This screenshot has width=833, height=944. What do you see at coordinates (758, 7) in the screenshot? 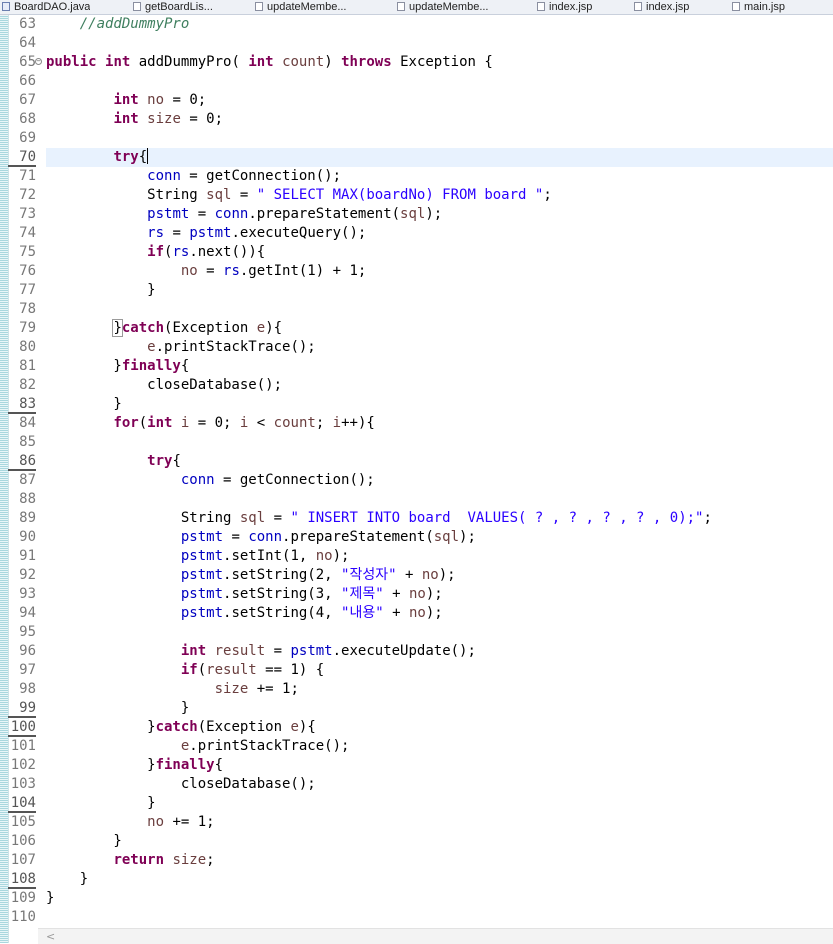
I see `tab-6: main.jsp` at bounding box center [758, 7].